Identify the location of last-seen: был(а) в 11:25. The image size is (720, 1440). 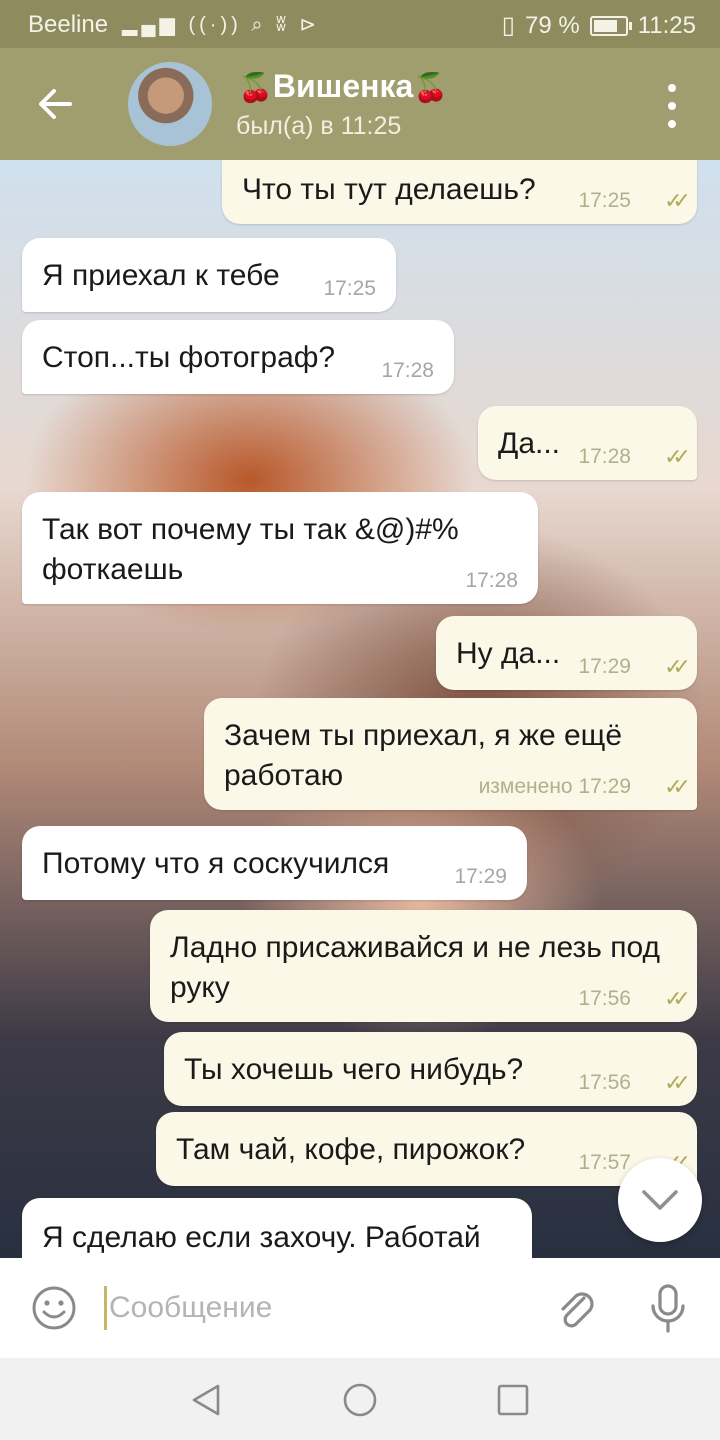
(319, 126).